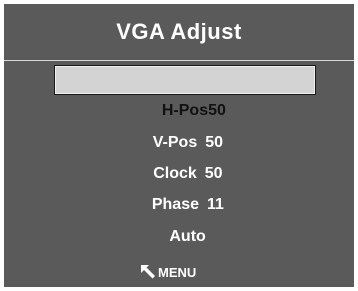 The image size is (358, 291). What do you see at coordinates (148, 272) in the screenshot?
I see `back-arrow-icon` at bounding box center [148, 272].